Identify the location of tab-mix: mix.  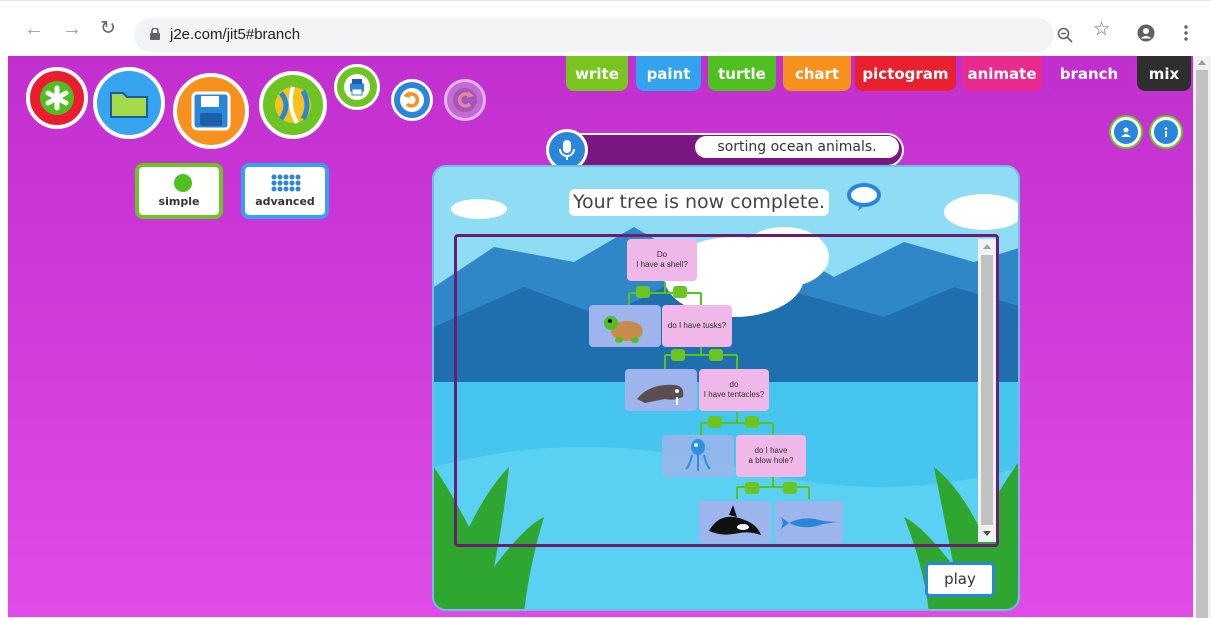
(1164, 73).